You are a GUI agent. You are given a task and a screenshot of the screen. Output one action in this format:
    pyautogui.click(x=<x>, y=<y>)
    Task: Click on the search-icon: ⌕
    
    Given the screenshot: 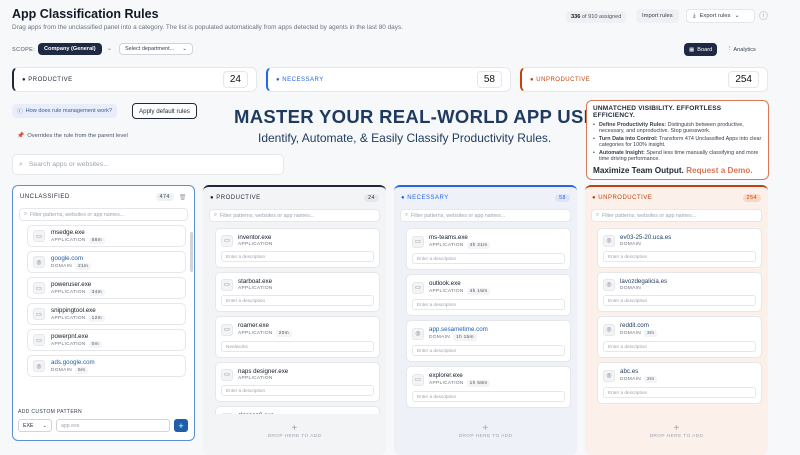 What is the action you would take?
    pyautogui.click(x=215, y=215)
    